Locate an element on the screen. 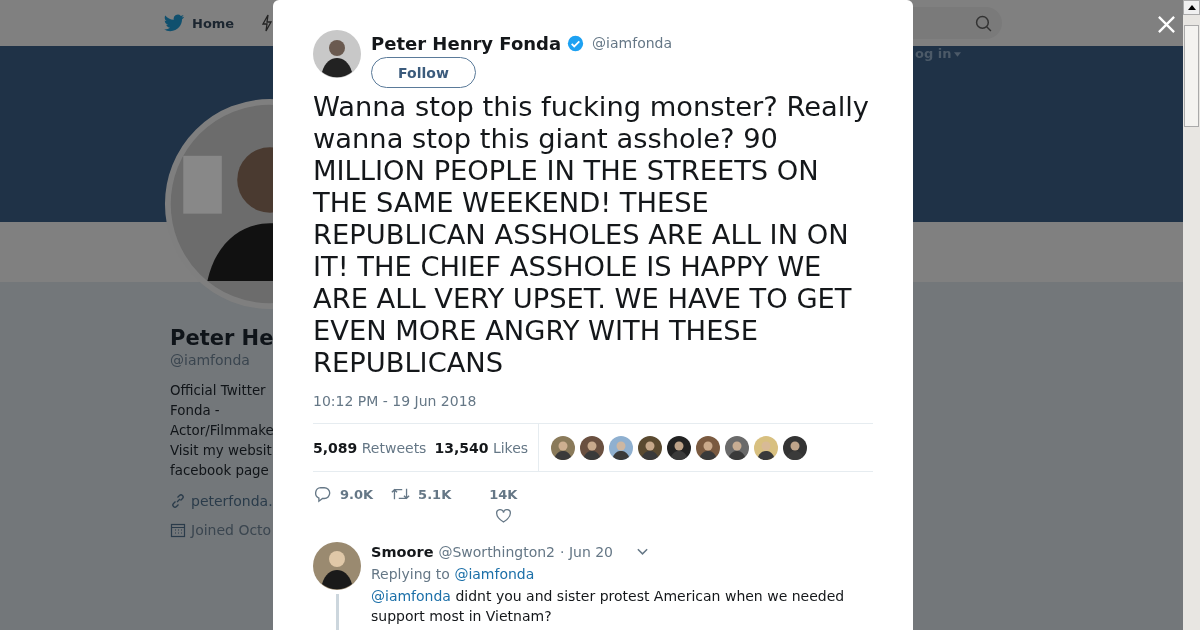  bio-text: Fonda - is located at coordinates (195, 411).